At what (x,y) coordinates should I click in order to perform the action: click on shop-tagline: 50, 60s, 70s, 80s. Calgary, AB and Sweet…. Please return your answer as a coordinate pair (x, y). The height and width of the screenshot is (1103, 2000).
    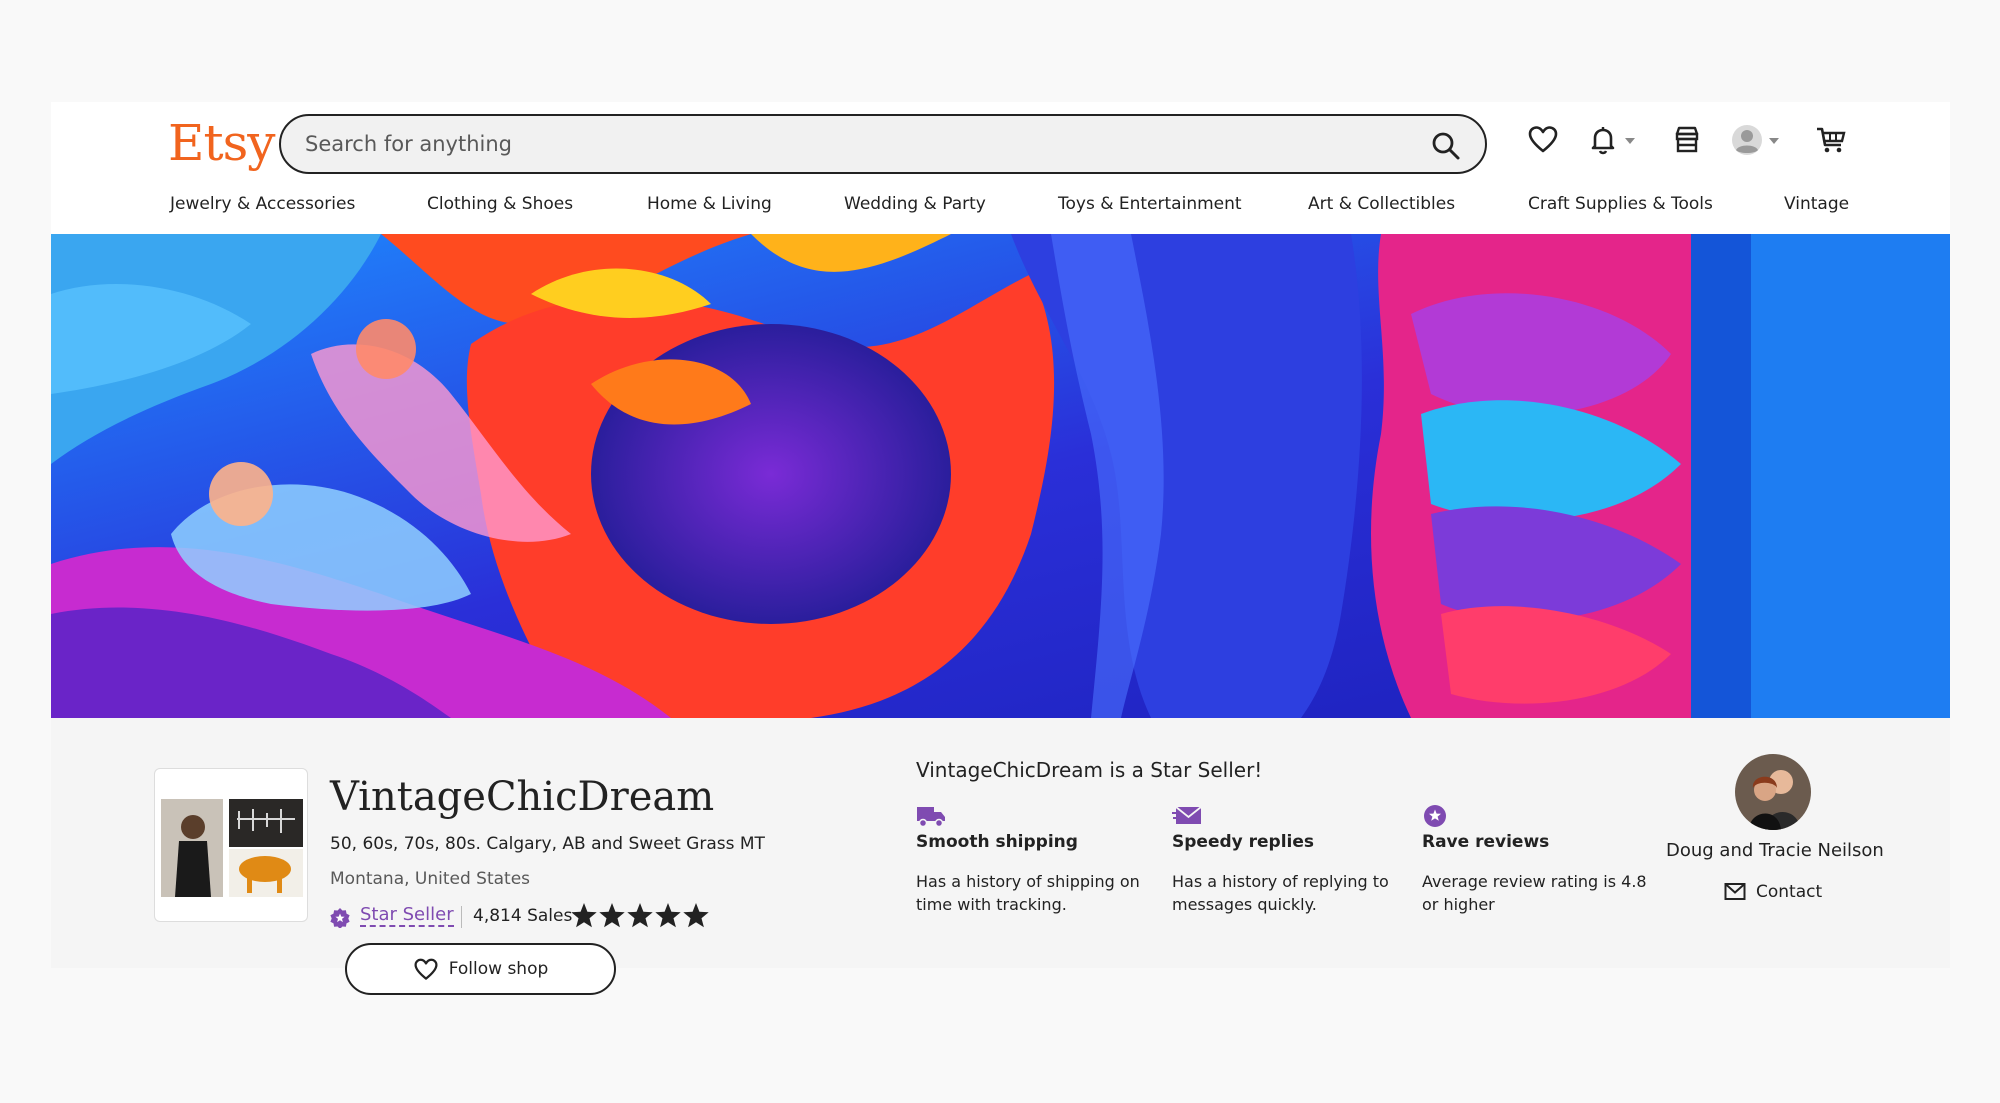
    Looking at the image, I should click on (547, 844).